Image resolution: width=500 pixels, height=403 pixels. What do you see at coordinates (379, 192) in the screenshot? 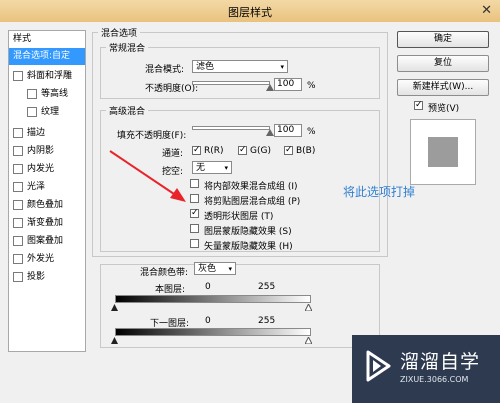
I see `annotation-text: 将此选项打掉` at bounding box center [379, 192].